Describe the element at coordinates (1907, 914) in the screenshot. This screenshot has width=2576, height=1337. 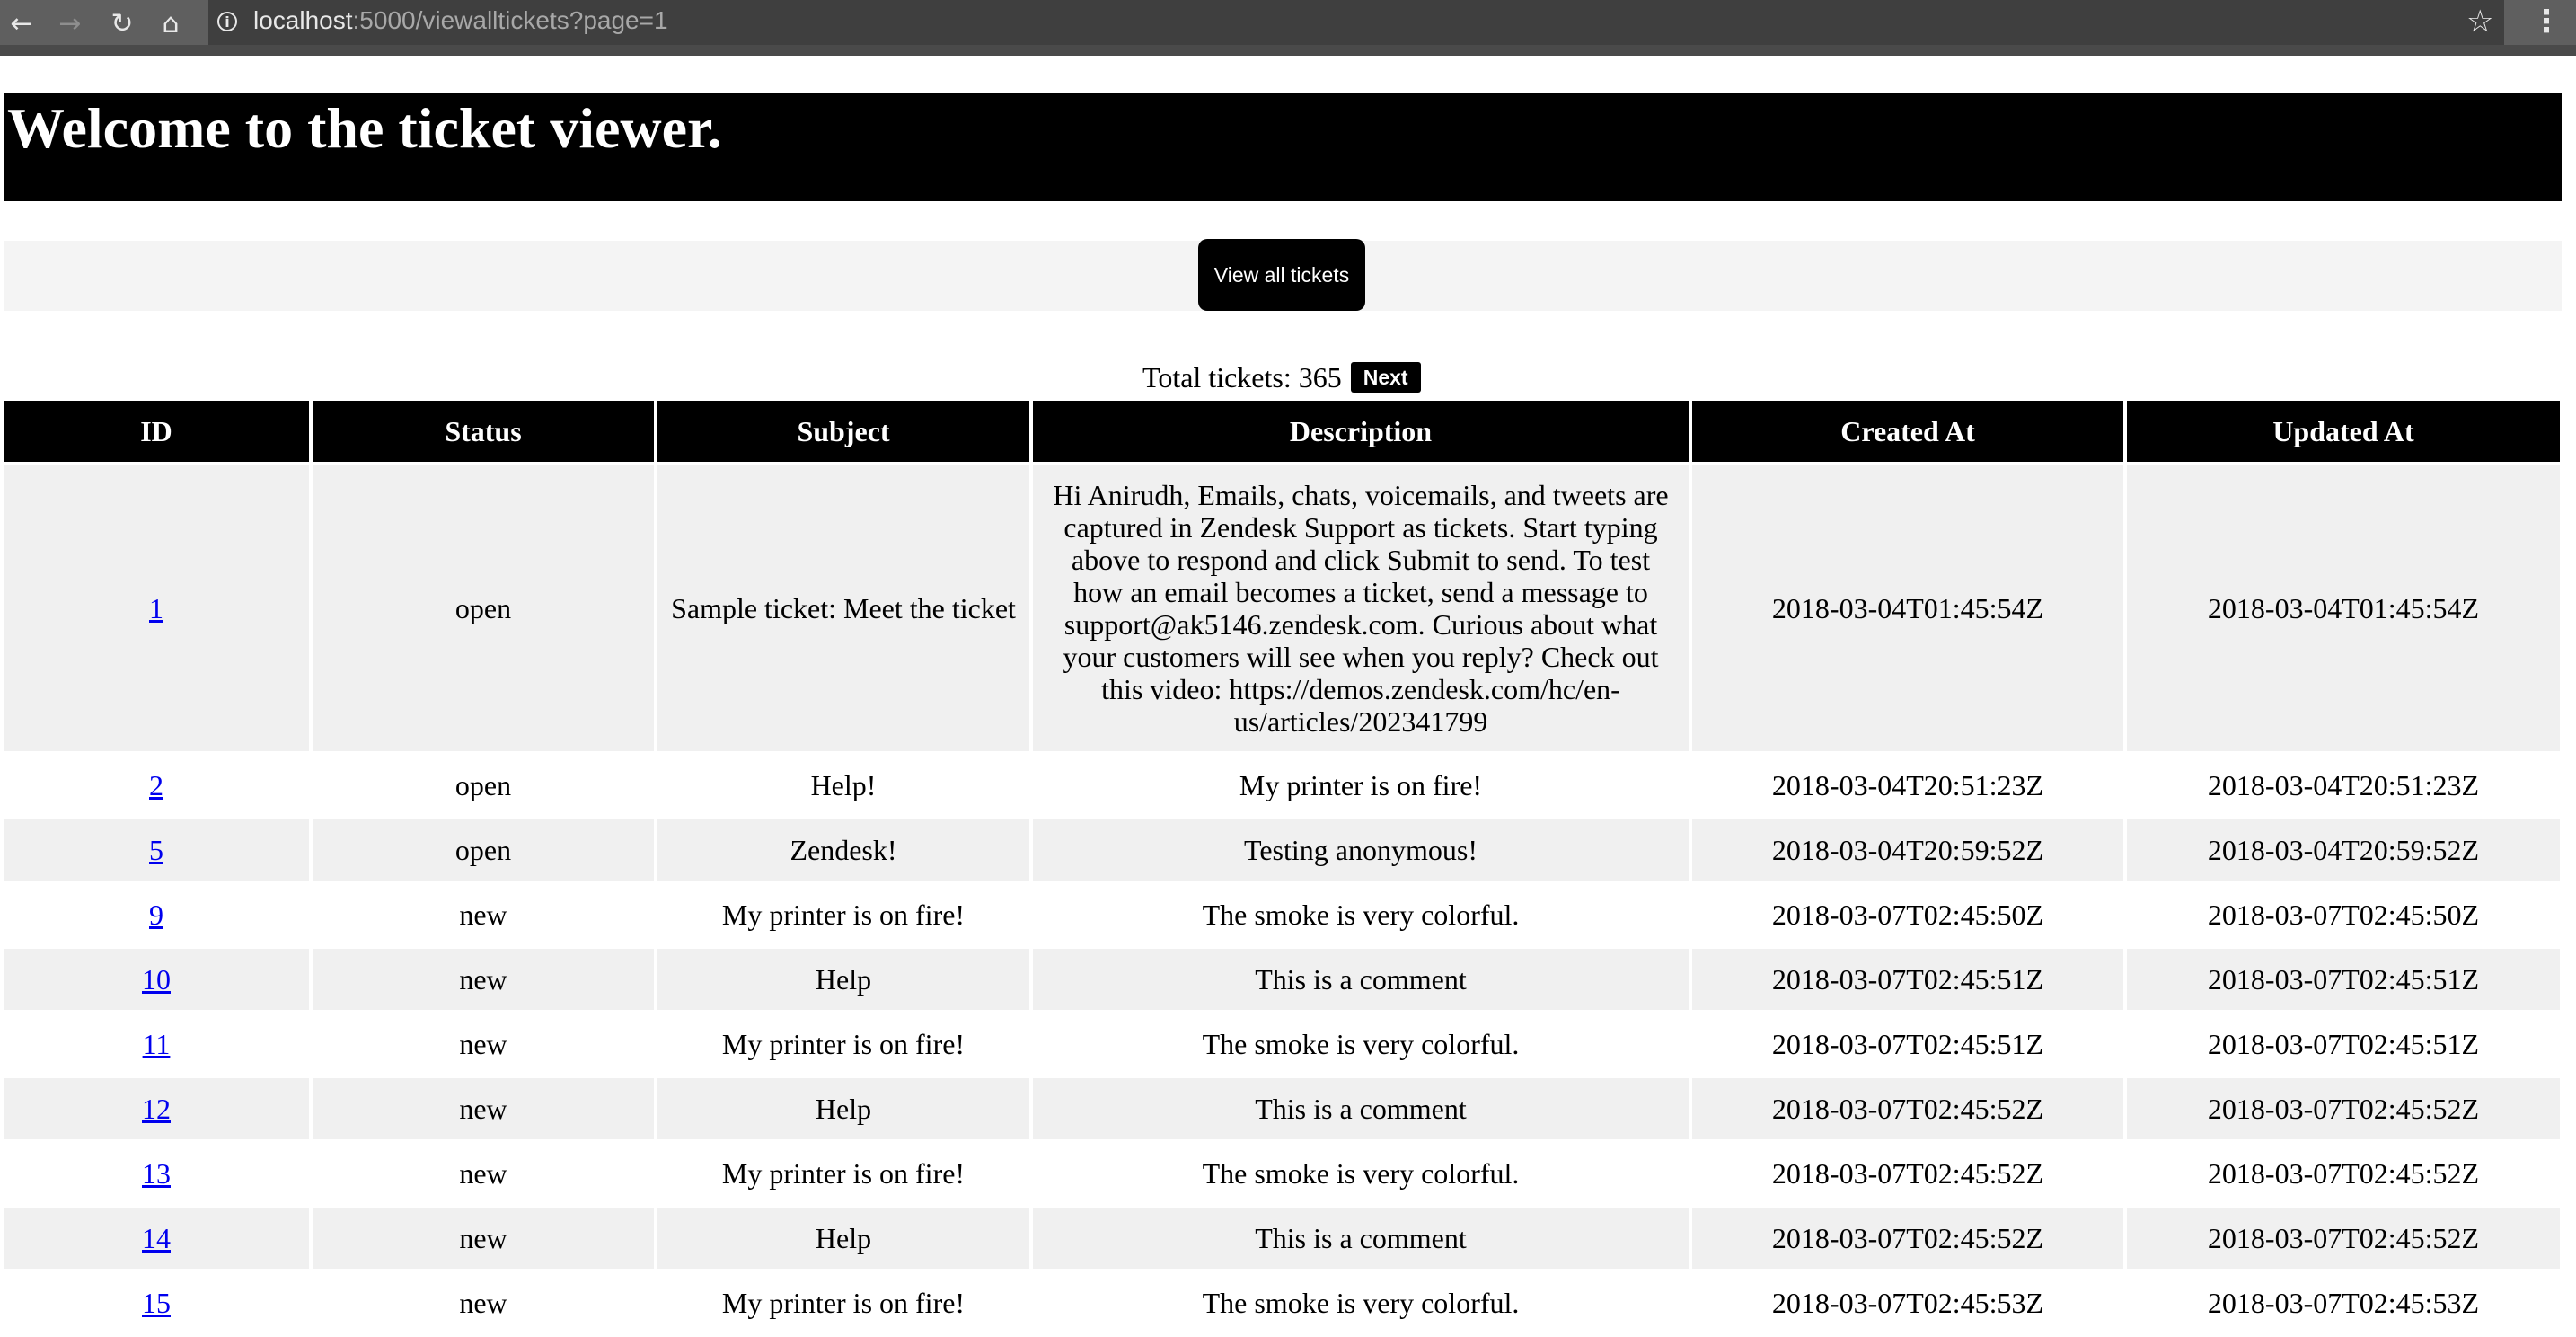
I see `created-at-cell: 2018-03-07T02:45:50Z` at that location.